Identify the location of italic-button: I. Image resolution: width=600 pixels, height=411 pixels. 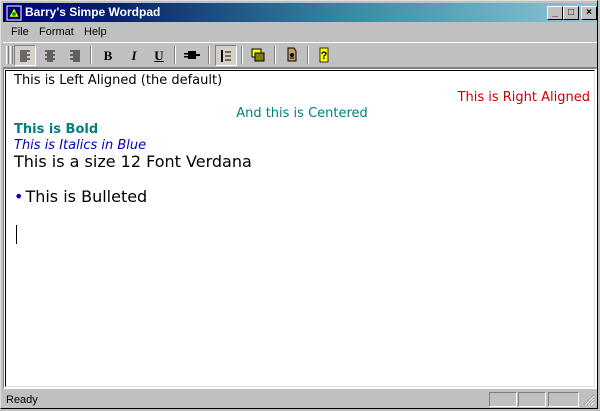
(134, 55).